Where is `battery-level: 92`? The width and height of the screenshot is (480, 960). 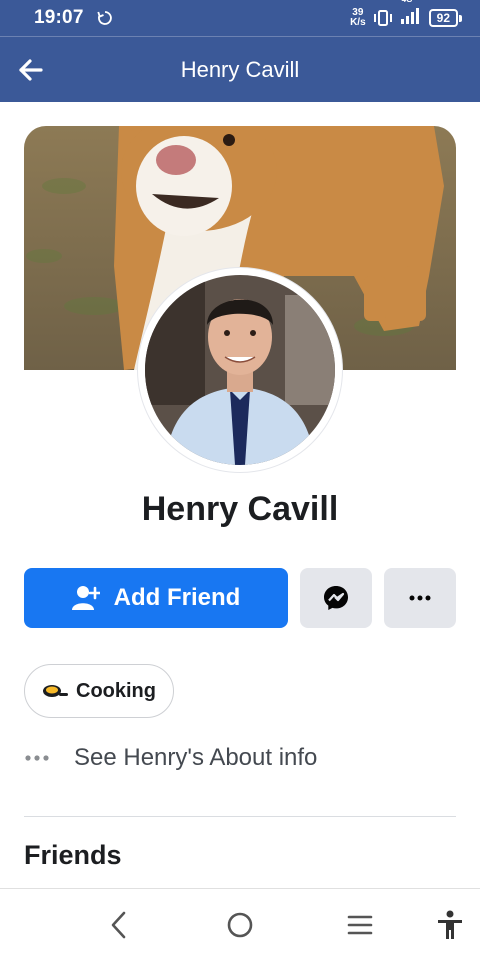 battery-level: 92 is located at coordinates (443, 18).